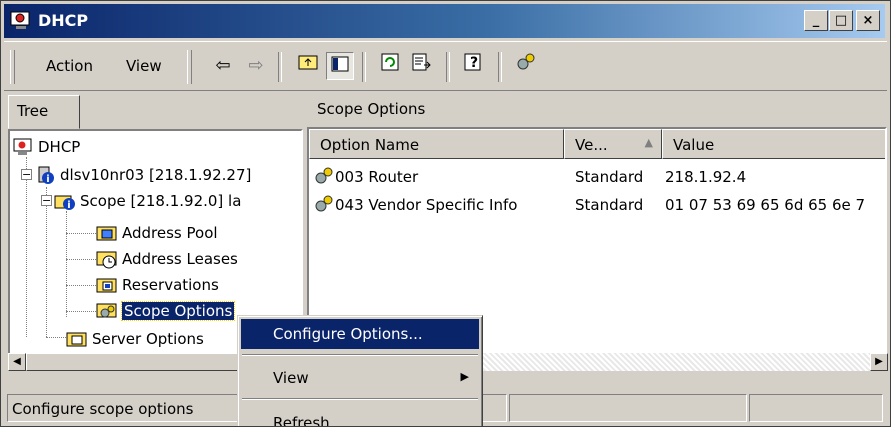 The image size is (896, 427). What do you see at coordinates (161, 201) in the screenshot?
I see `tree-item-label: Scope [218.1.92.0] la` at bounding box center [161, 201].